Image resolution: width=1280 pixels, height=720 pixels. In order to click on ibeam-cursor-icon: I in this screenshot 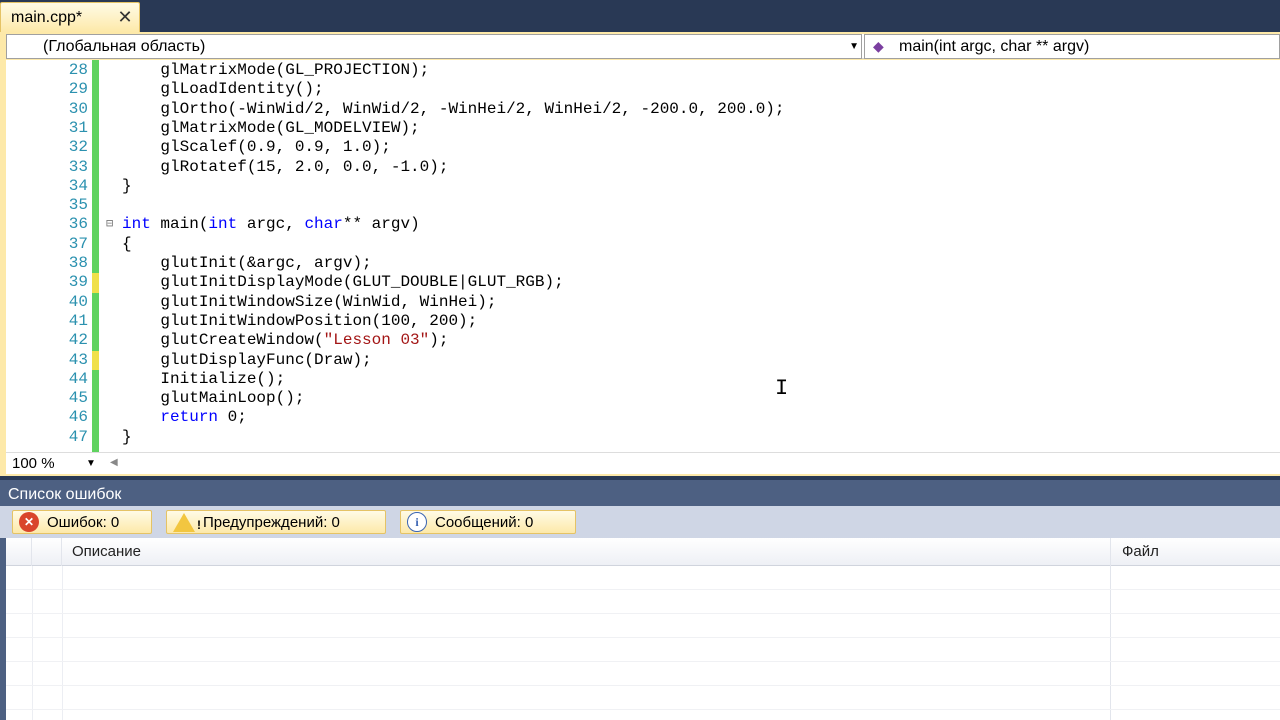, I will do `click(782, 388)`.